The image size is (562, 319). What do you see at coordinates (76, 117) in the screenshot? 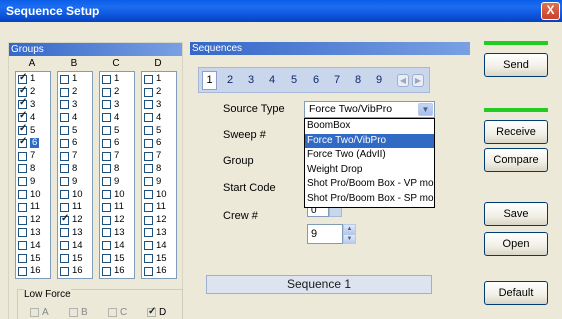
I see `group-row: 4` at bounding box center [76, 117].